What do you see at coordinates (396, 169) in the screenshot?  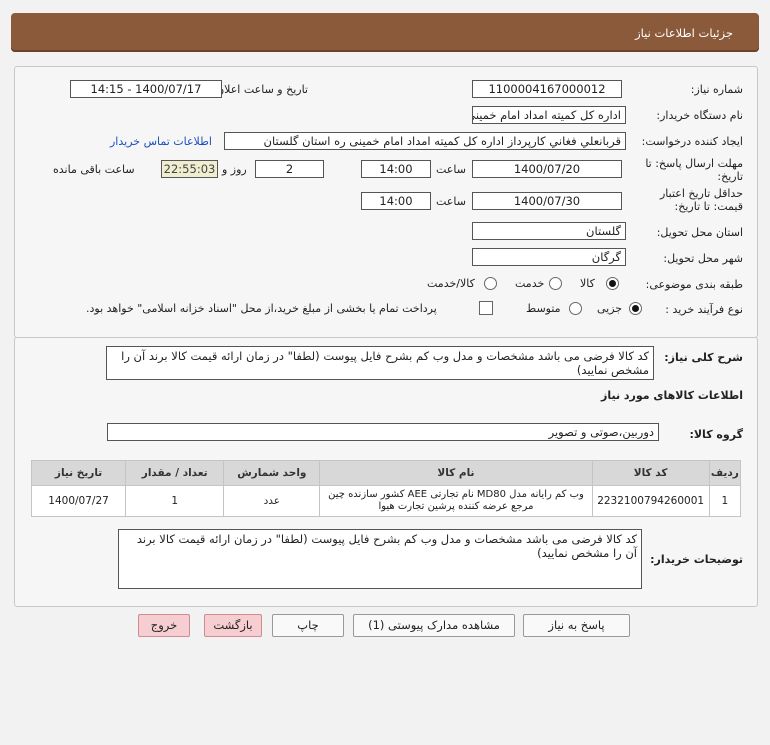 I see `deadline-time-field: 14:00` at bounding box center [396, 169].